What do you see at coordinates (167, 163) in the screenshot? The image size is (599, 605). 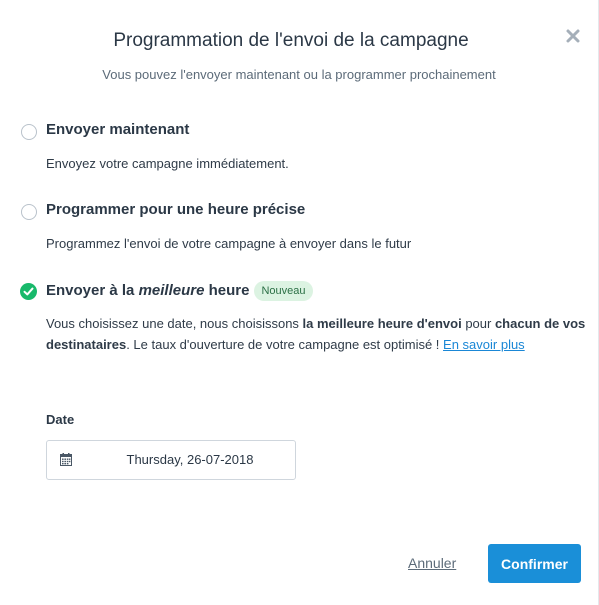 I see `option-description: Envoyez votre campagne immédiatement.` at bounding box center [167, 163].